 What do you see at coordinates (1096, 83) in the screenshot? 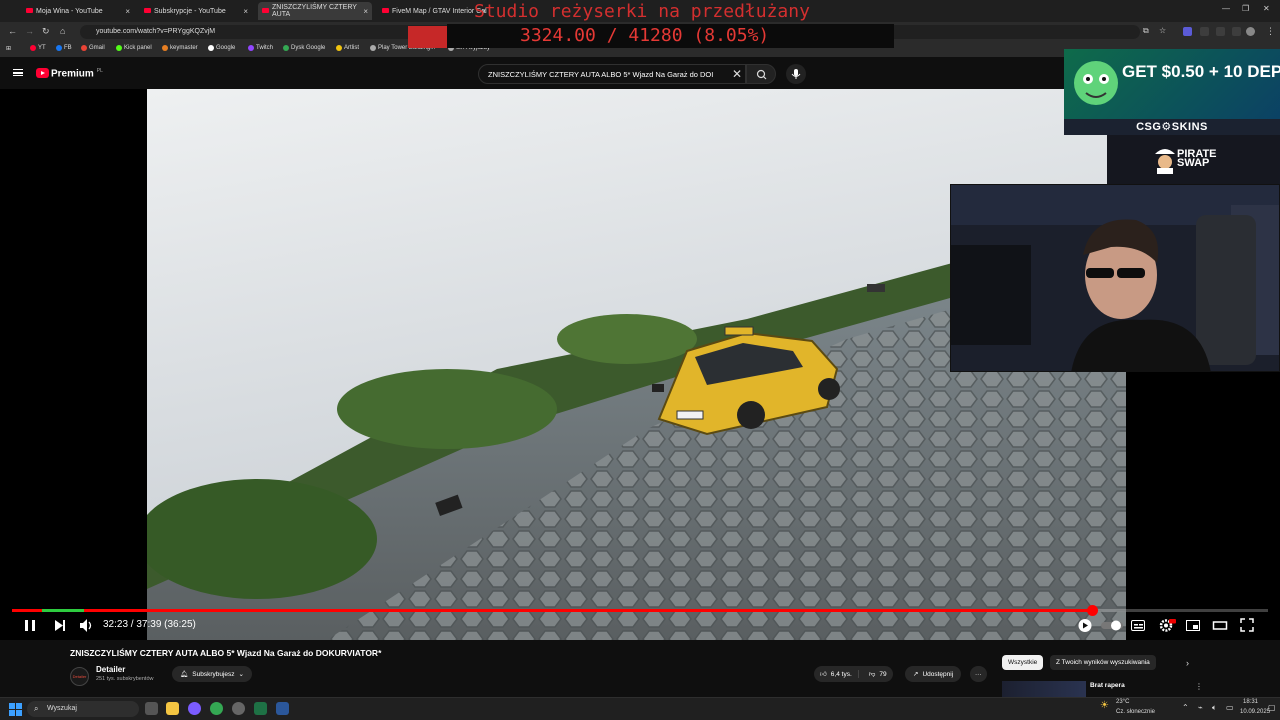
I see `mascot-image` at bounding box center [1096, 83].